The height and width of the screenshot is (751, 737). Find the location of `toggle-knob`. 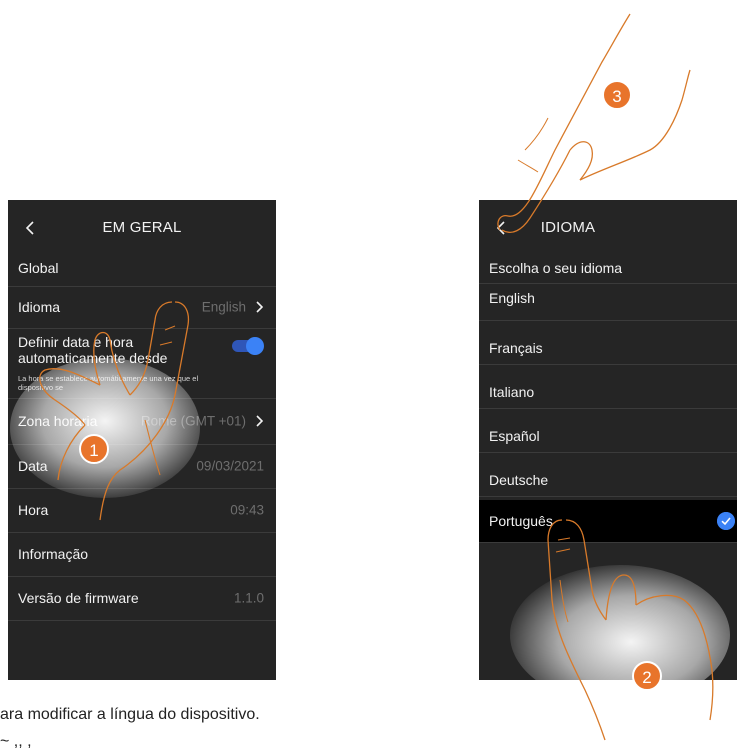

toggle-knob is located at coordinates (255, 346).